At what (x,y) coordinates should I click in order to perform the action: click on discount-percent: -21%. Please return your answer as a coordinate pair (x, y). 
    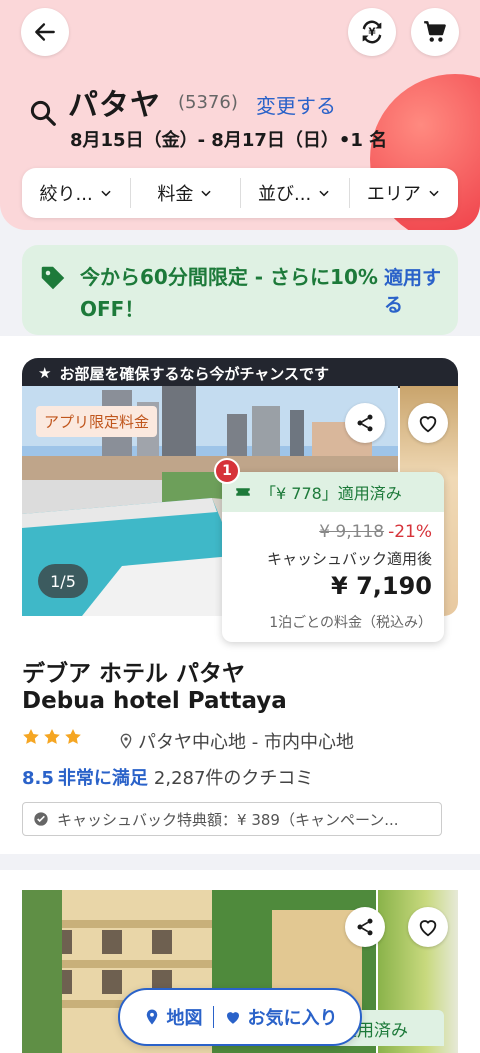
    Looking at the image, I should click on (410, 532).